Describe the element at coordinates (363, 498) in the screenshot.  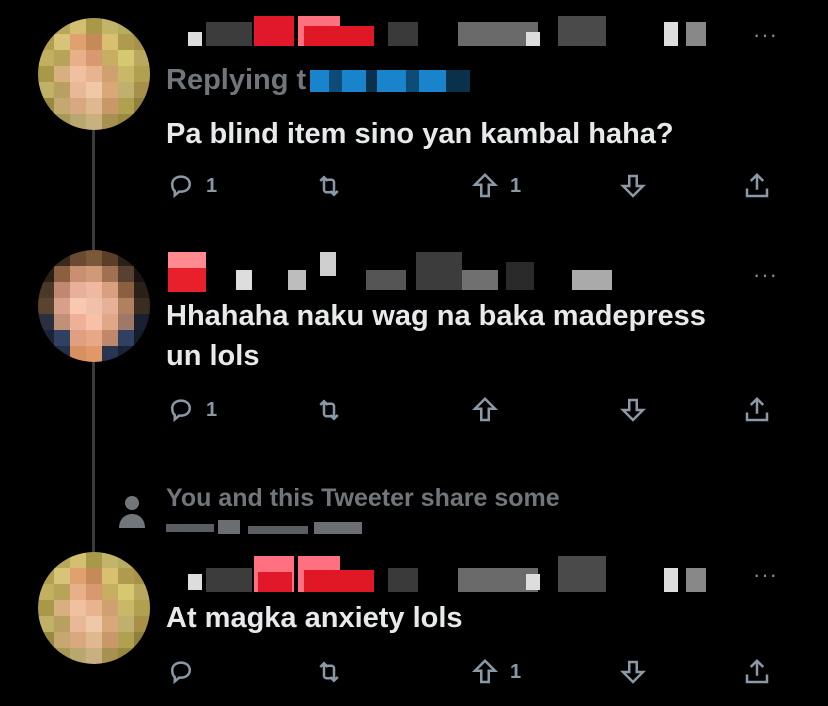
I see `mutual-follows-notice: You and this Tweeter share some` at that location.